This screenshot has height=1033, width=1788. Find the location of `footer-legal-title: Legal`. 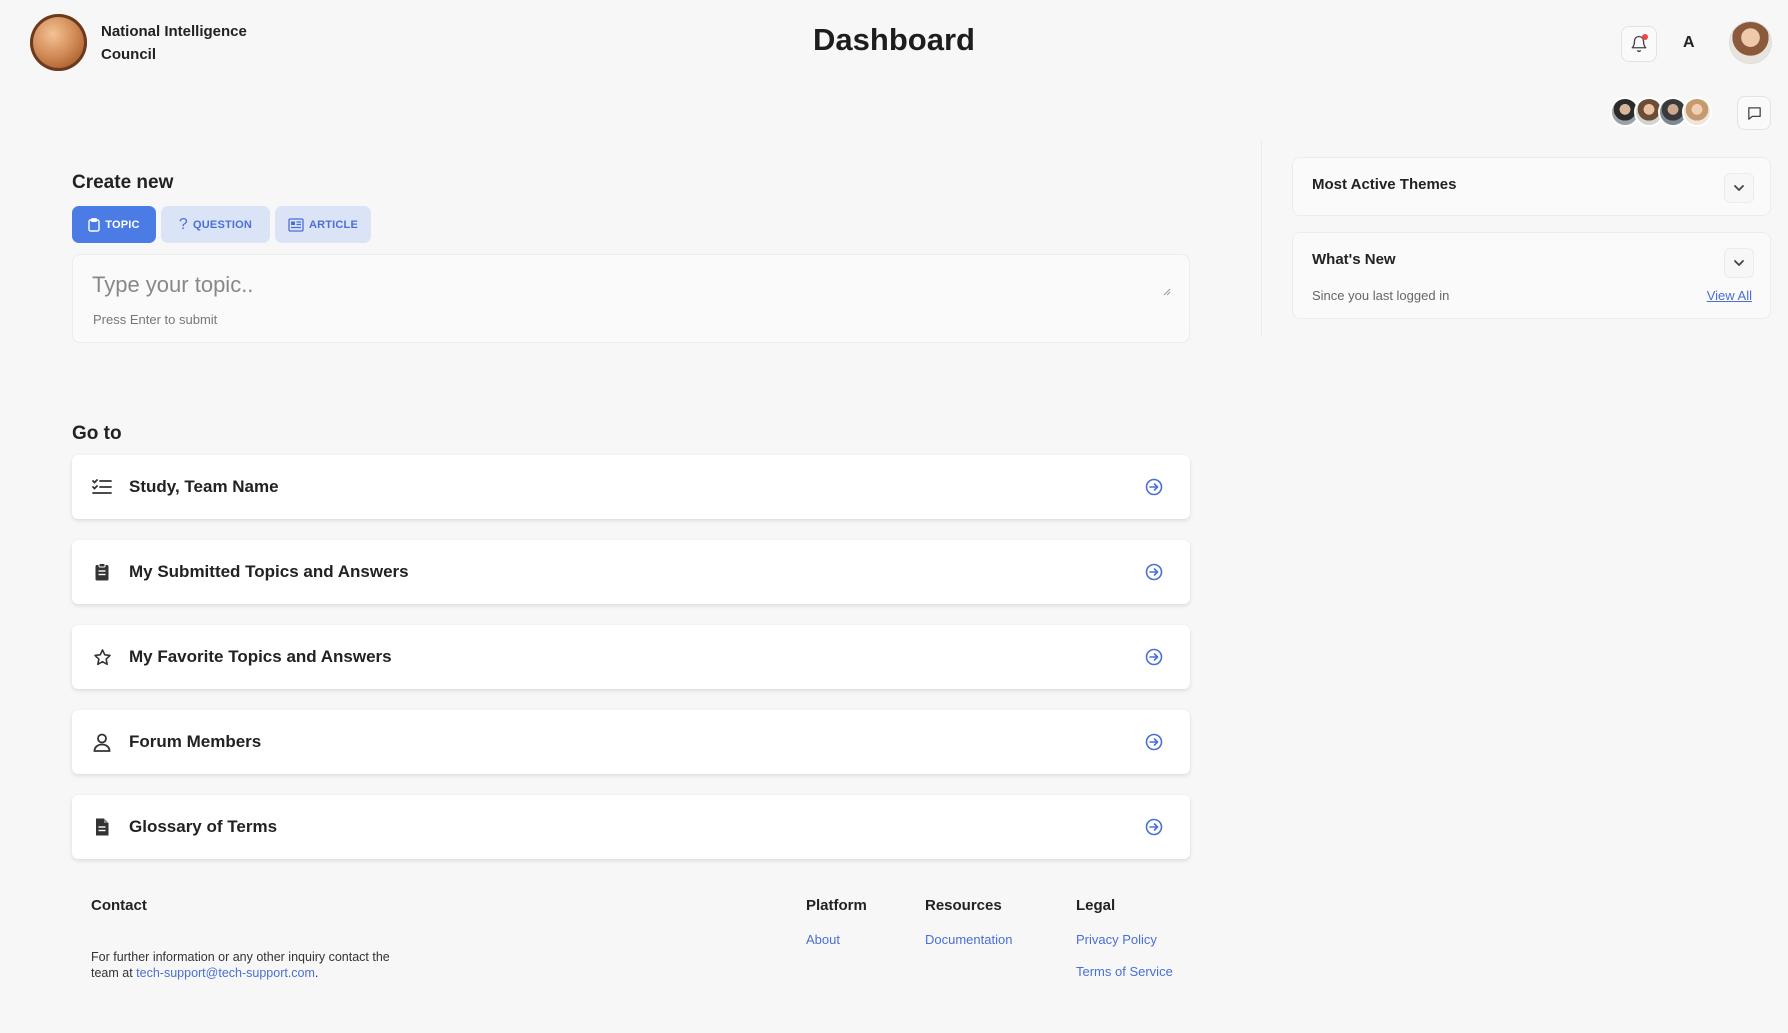

footer-legal-title: Legal is located at coordinates (1096, 905).